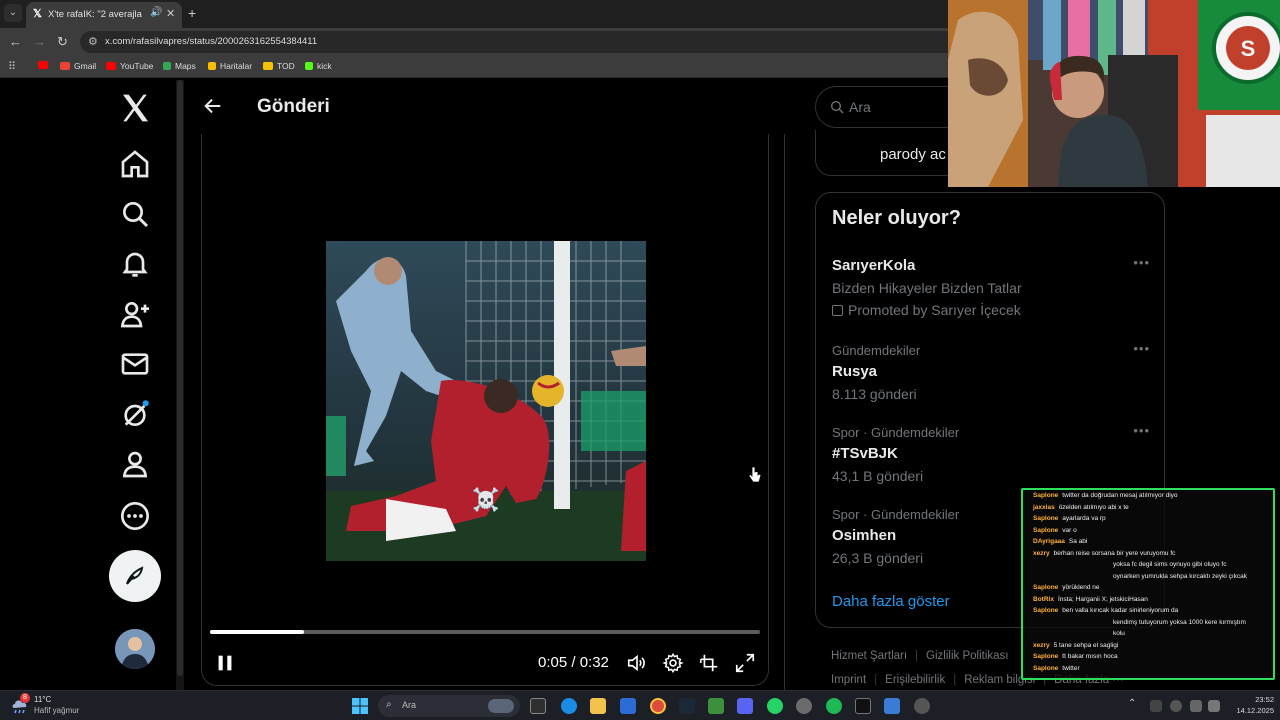 This screenshot has width=1280, height=720. I want to click on search-highlight-icon, so click(501, 706).